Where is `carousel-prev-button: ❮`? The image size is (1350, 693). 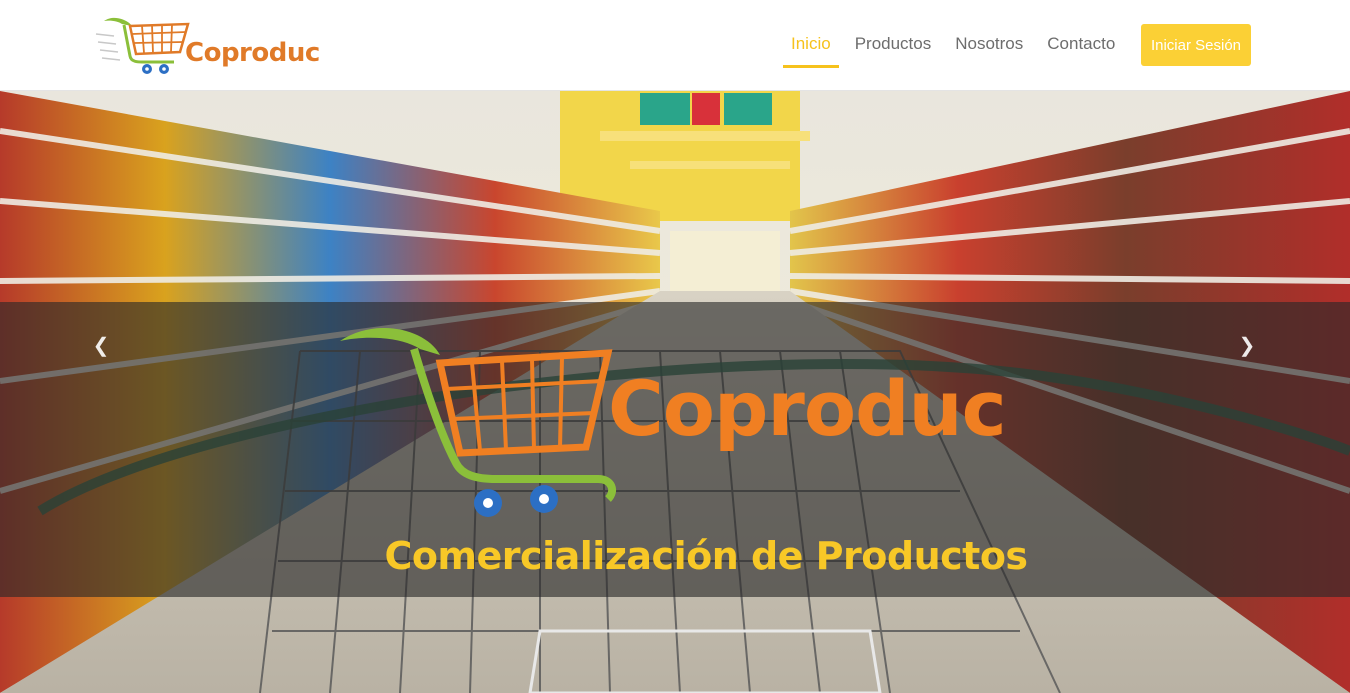 carousel-prev-button: ❮ is located at coordinates (101, 346).